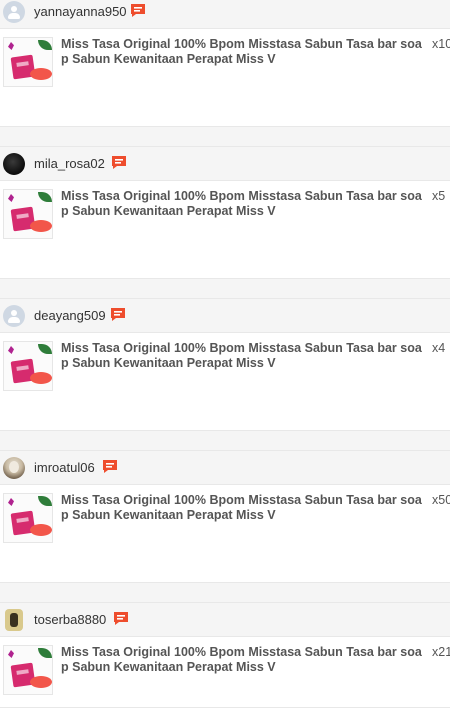  What do you see at coordinates (80, 11) in the screenshot?
I see `buyer-username: yannayanna950` at bounding box center [80, 11].